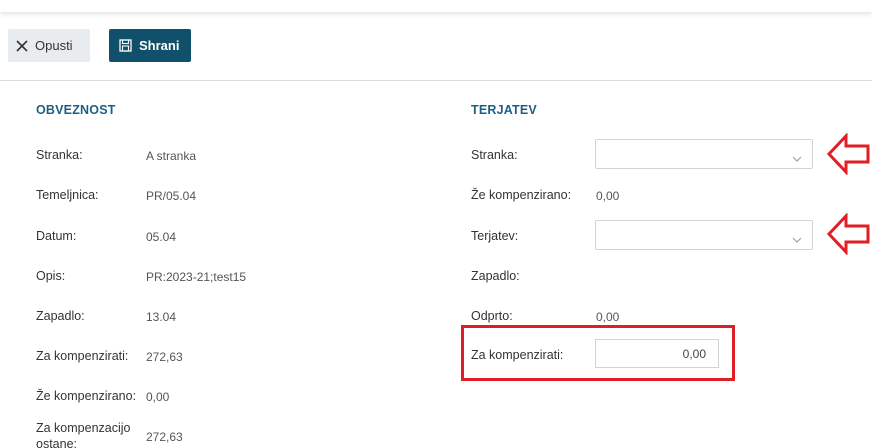 The width and height of the screenshot is (872, 448). What do you see at coordinates (436, 80) in the screenshot?
I see `toolbar-divider` at bounding box center [436, 80].